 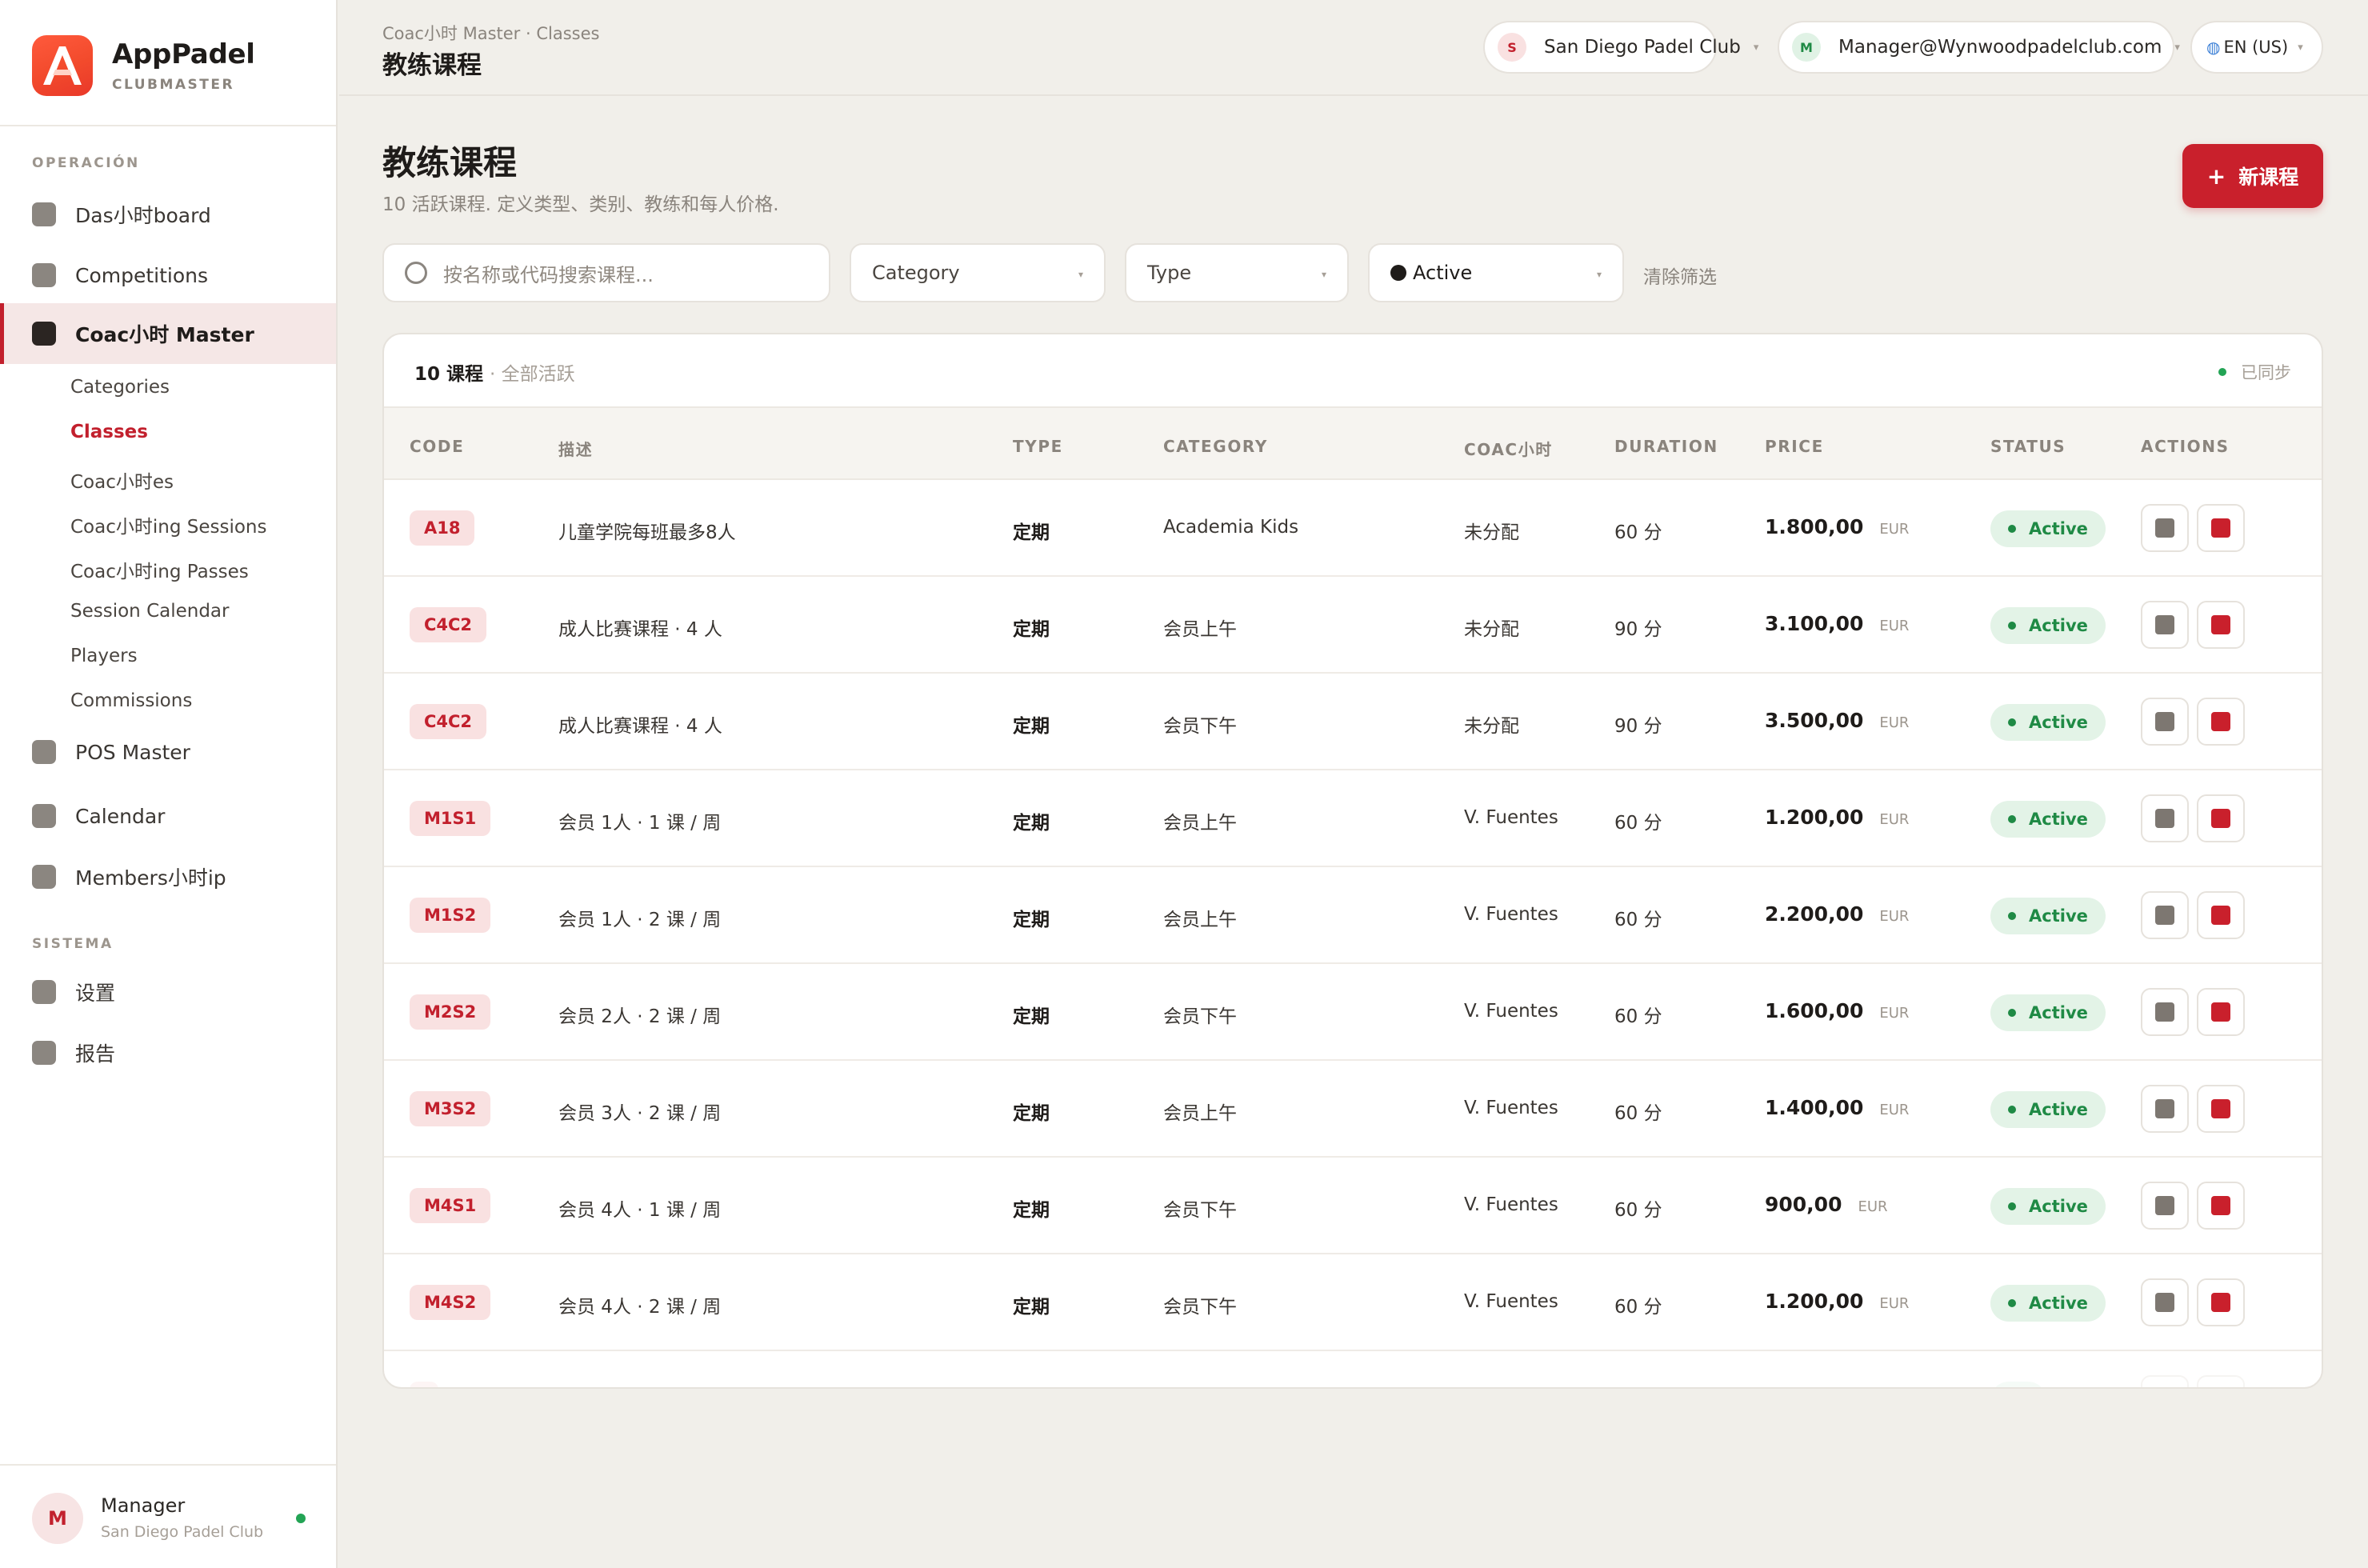 I want to click on sidebar-item-membership: Members小时ip, so click(x=168, y=876).